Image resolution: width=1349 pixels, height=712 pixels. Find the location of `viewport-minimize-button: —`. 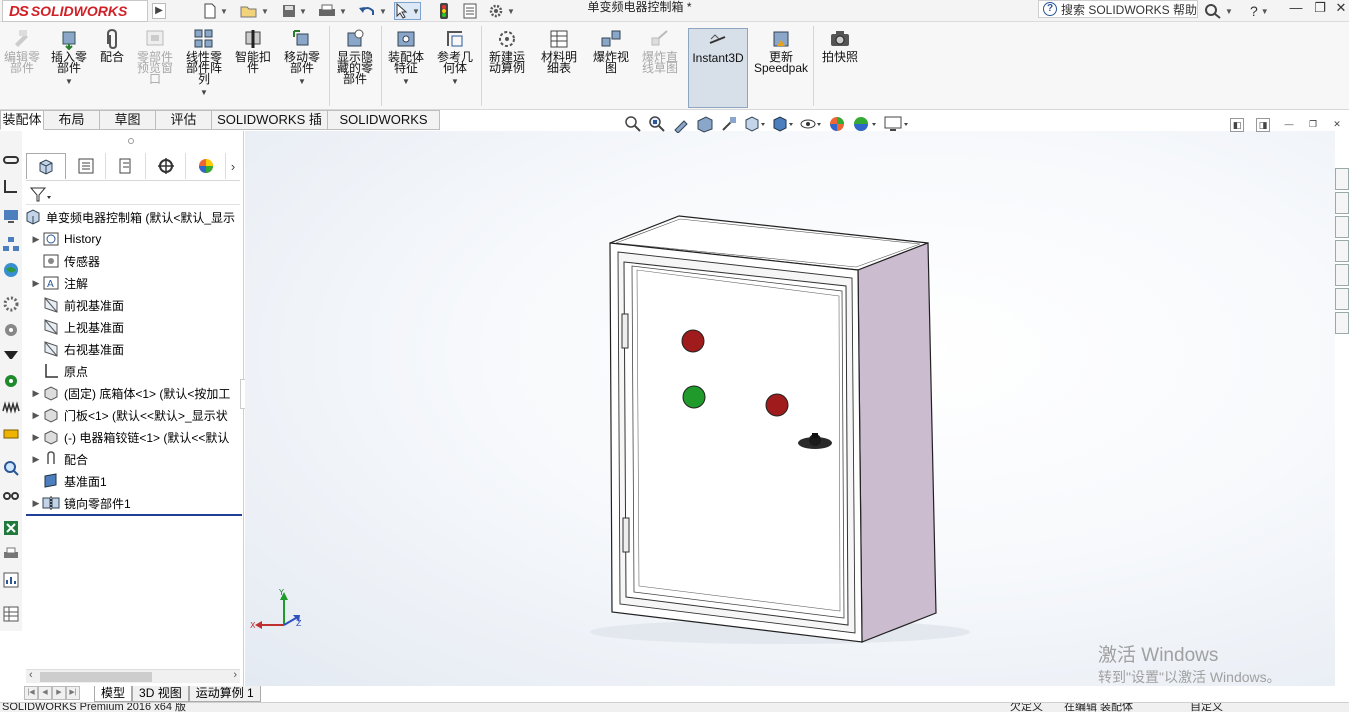

viewport-minimize-button: — is located at coordinates (1289, 125).